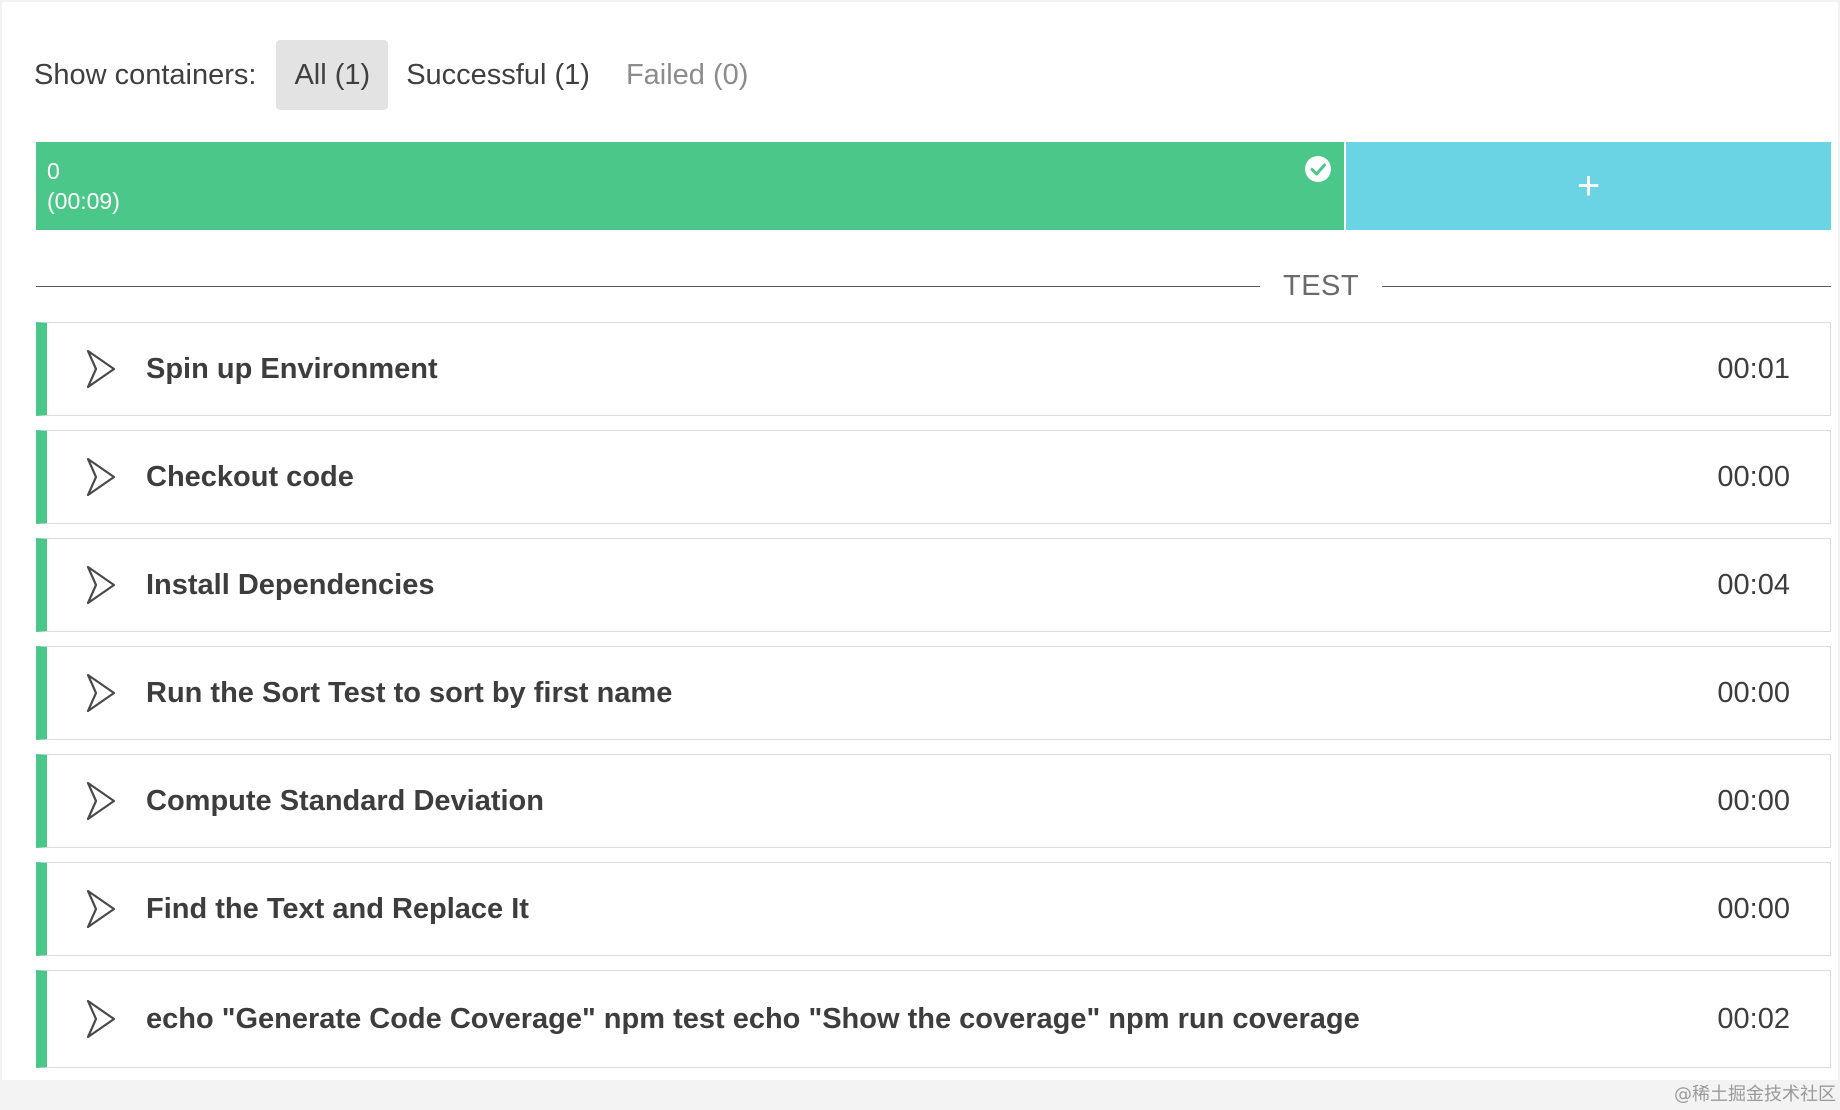 The image size is (1840, 1110). I want to click on section-divider: TEST, so click(933, 286).